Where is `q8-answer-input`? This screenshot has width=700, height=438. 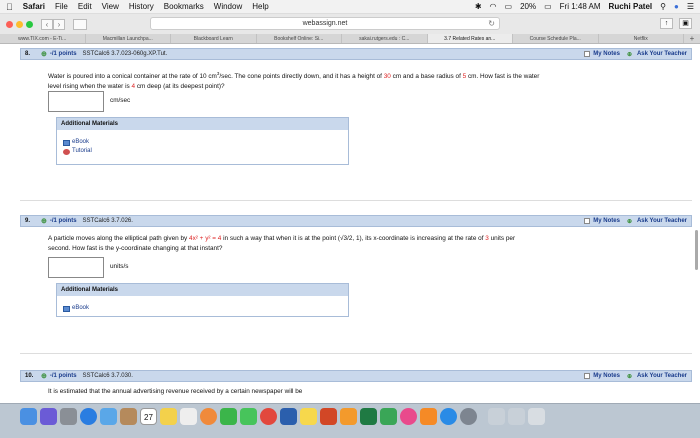 q8-answer-input is located at coordinates (76, 101).